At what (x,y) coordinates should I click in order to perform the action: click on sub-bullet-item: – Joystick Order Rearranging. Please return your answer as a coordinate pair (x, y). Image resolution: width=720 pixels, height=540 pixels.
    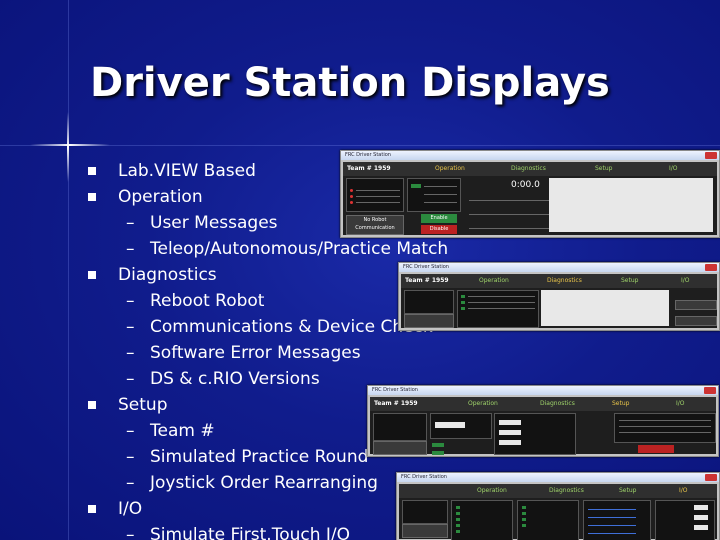
    Looking at the image, I should click on (268, 483).